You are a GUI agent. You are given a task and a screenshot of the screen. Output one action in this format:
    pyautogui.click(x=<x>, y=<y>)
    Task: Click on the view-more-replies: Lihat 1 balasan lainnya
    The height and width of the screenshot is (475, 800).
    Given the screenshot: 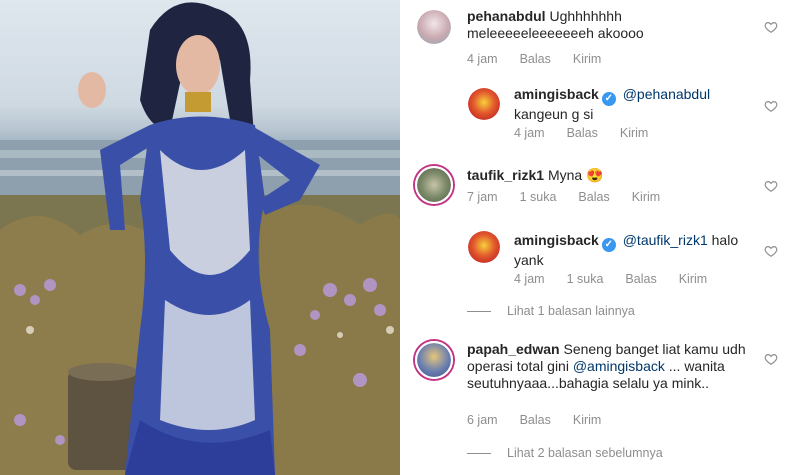 What is the action you would take?
    pyautogui.click(x=551, y=311)
    